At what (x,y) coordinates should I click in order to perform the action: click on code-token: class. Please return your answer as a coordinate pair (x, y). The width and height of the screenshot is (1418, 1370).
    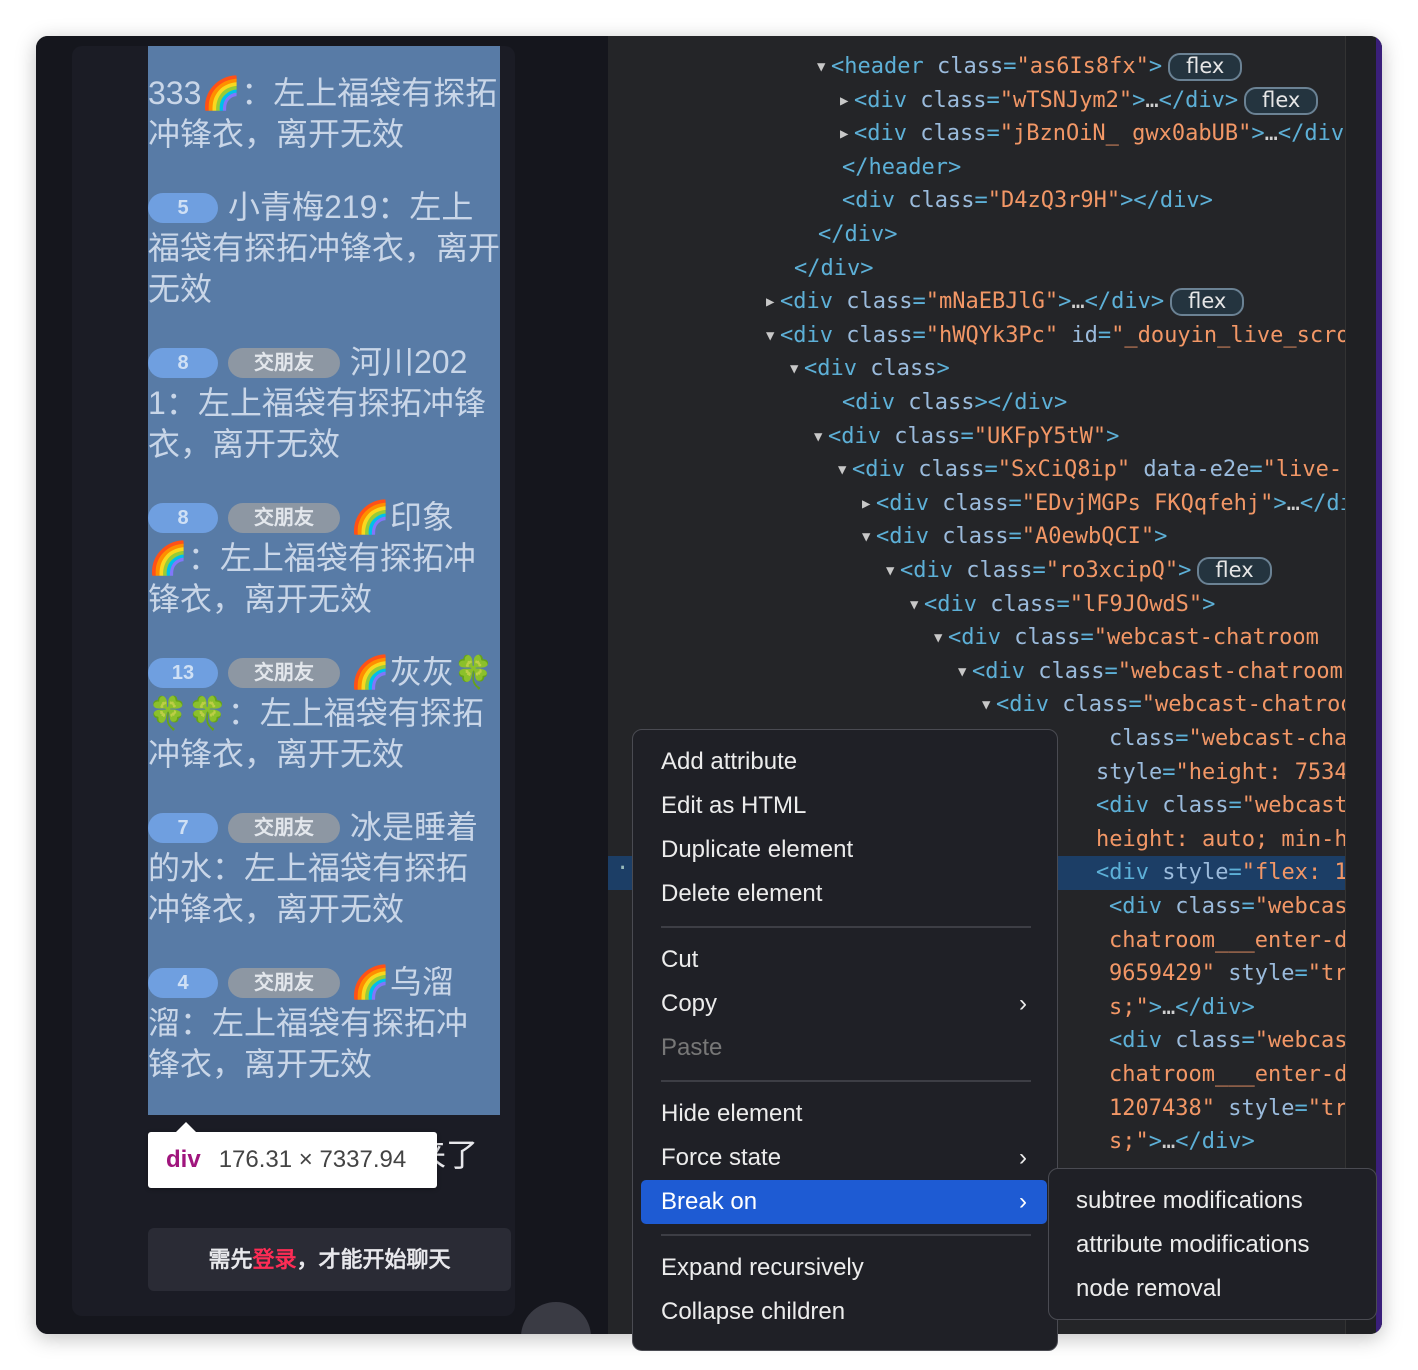
    Looking at the image, I should click on (1142, 738).